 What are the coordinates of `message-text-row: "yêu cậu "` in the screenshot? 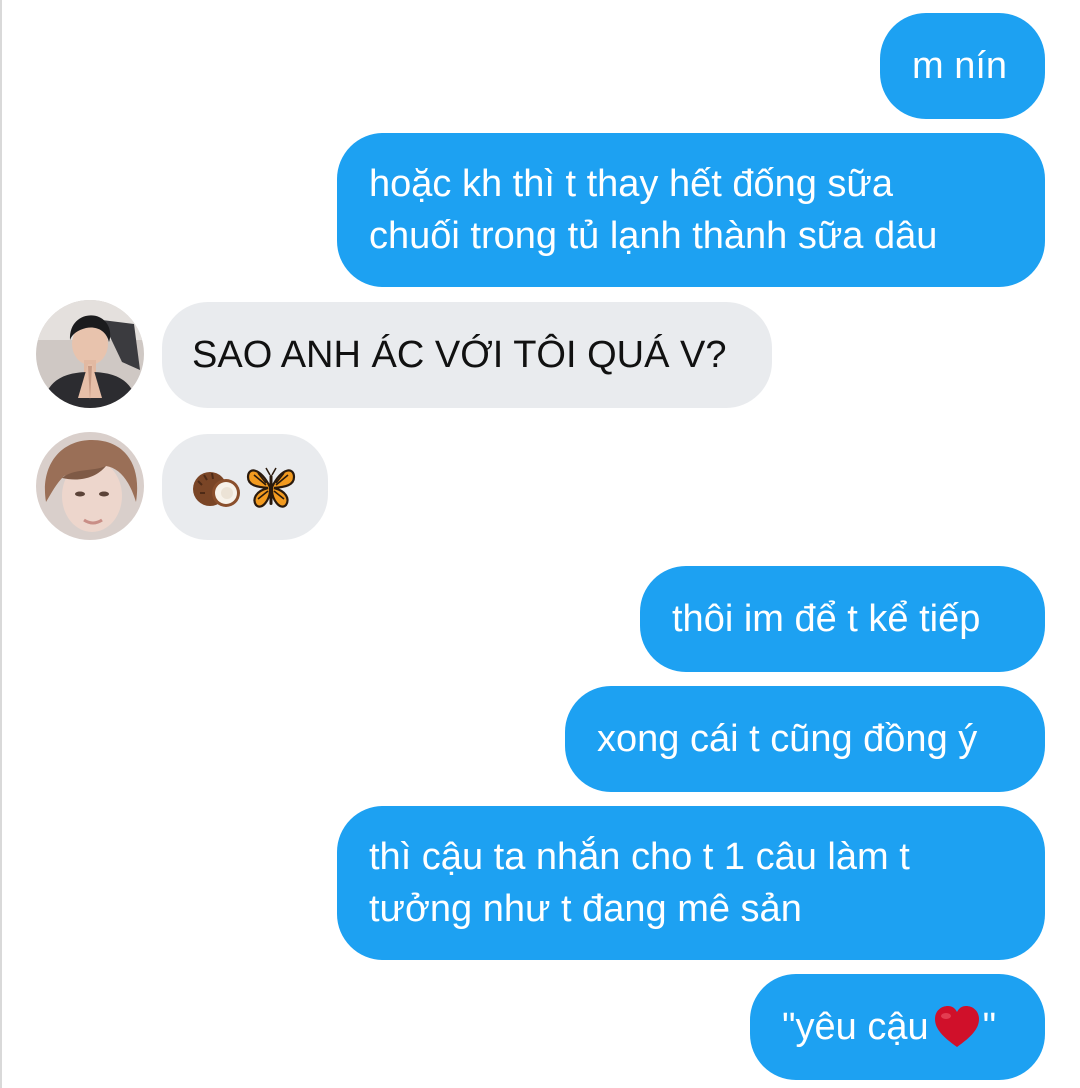 It's located at (889, 1027).